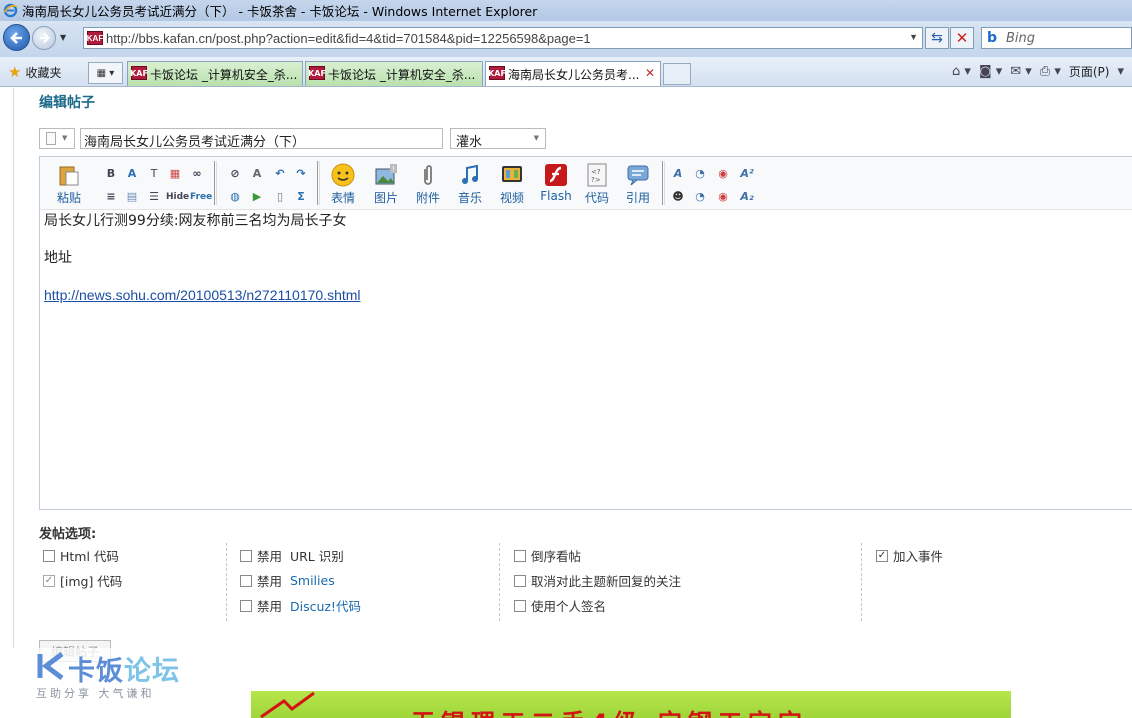  I want to click on advertisement-banner: 无锡理工二手4级 宝钢工宝宝, so click(631, 704).